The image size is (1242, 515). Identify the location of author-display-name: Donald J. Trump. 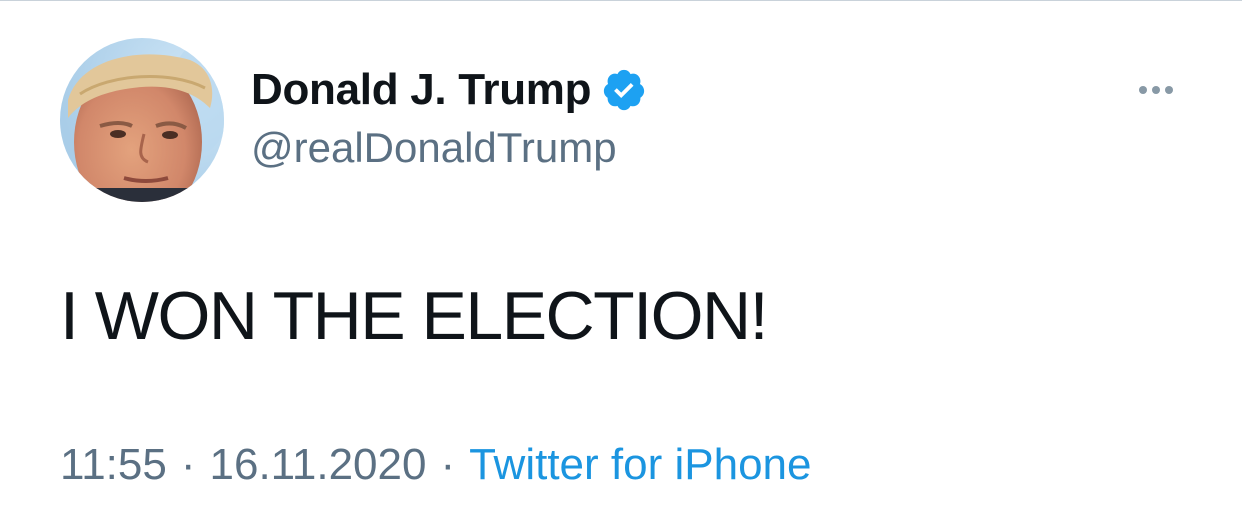
(421, 90).